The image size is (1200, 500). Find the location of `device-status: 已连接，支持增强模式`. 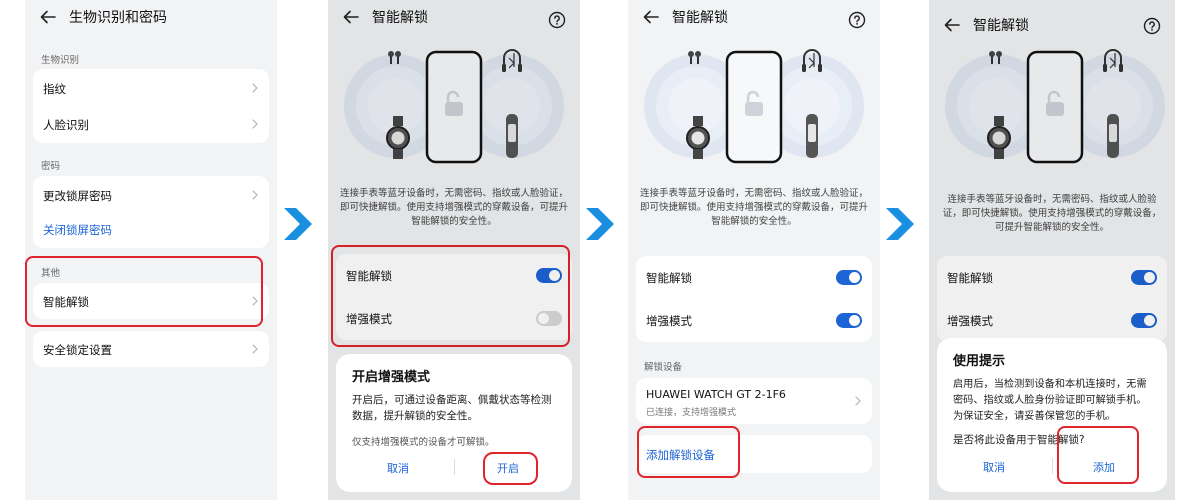

device-status: 已连接，支持增强模式 is located at coordinates (691, 413).